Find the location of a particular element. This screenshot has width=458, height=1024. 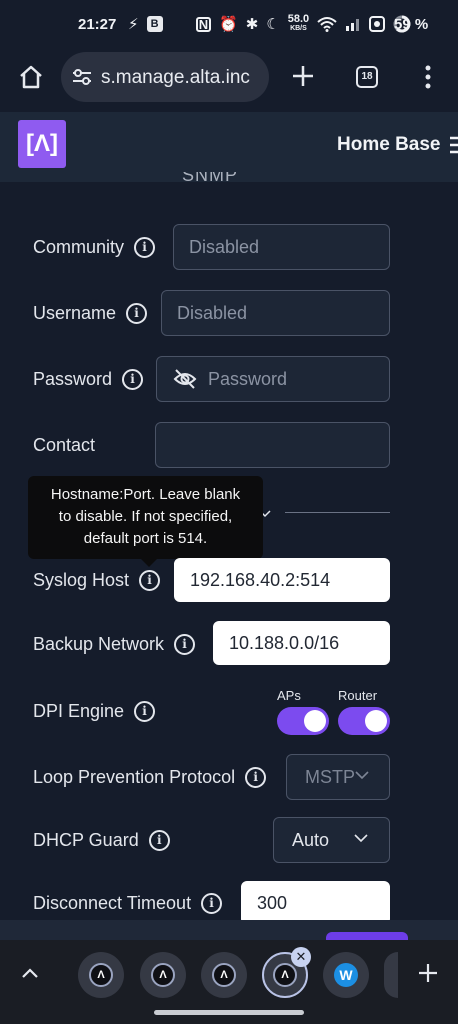

router-toggle-label: Router is located at coordinates (358, 695).